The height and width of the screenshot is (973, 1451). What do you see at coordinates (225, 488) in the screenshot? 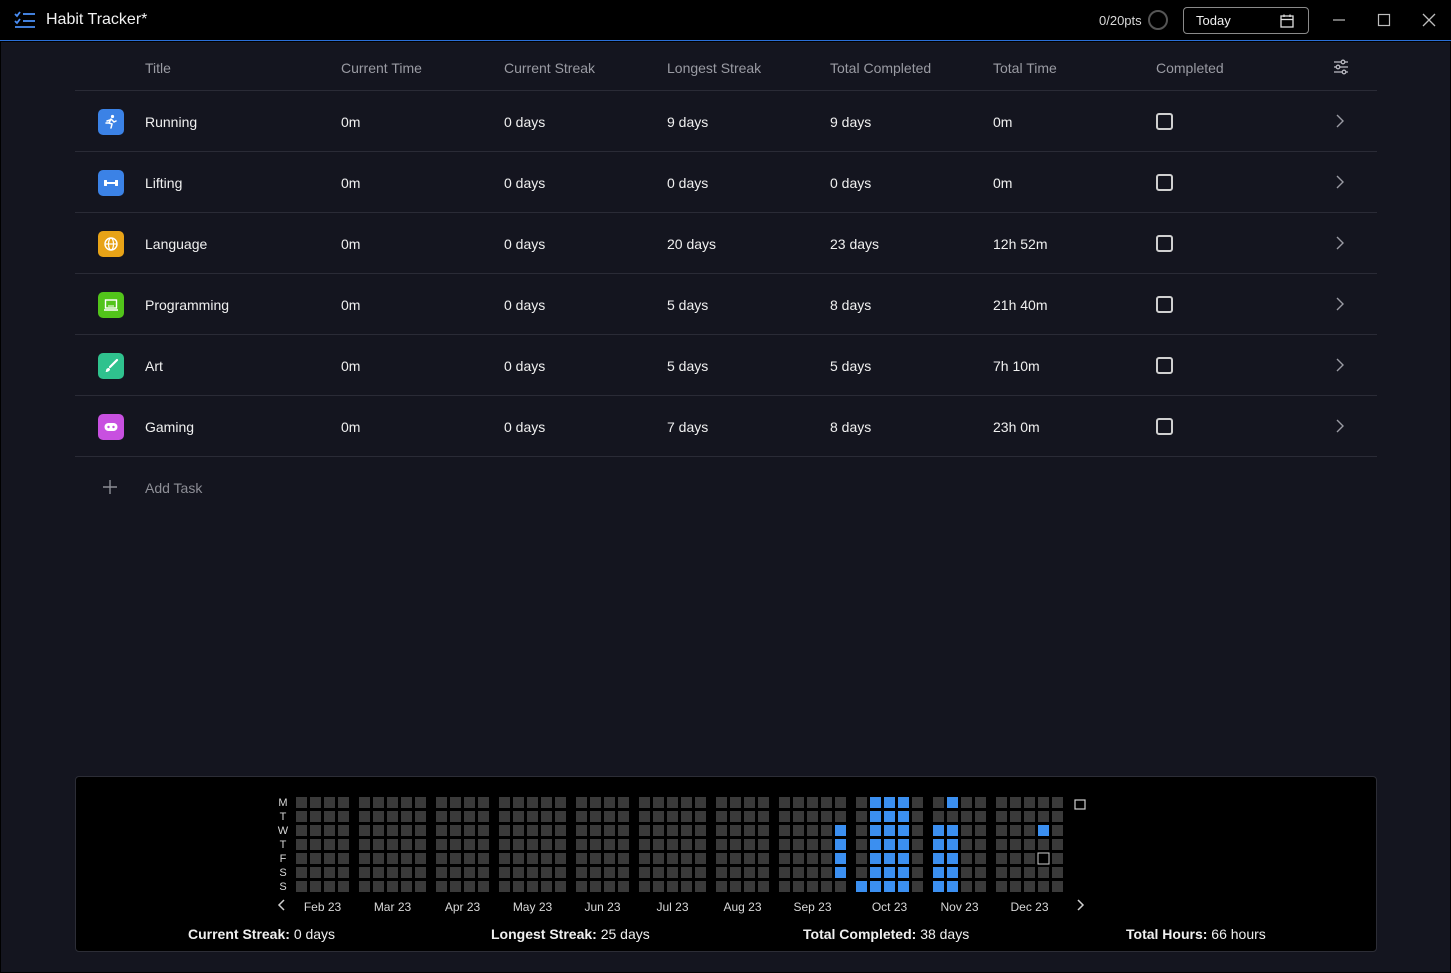
I see `add-task-button: Add Task` at bounding box center [225, 488].